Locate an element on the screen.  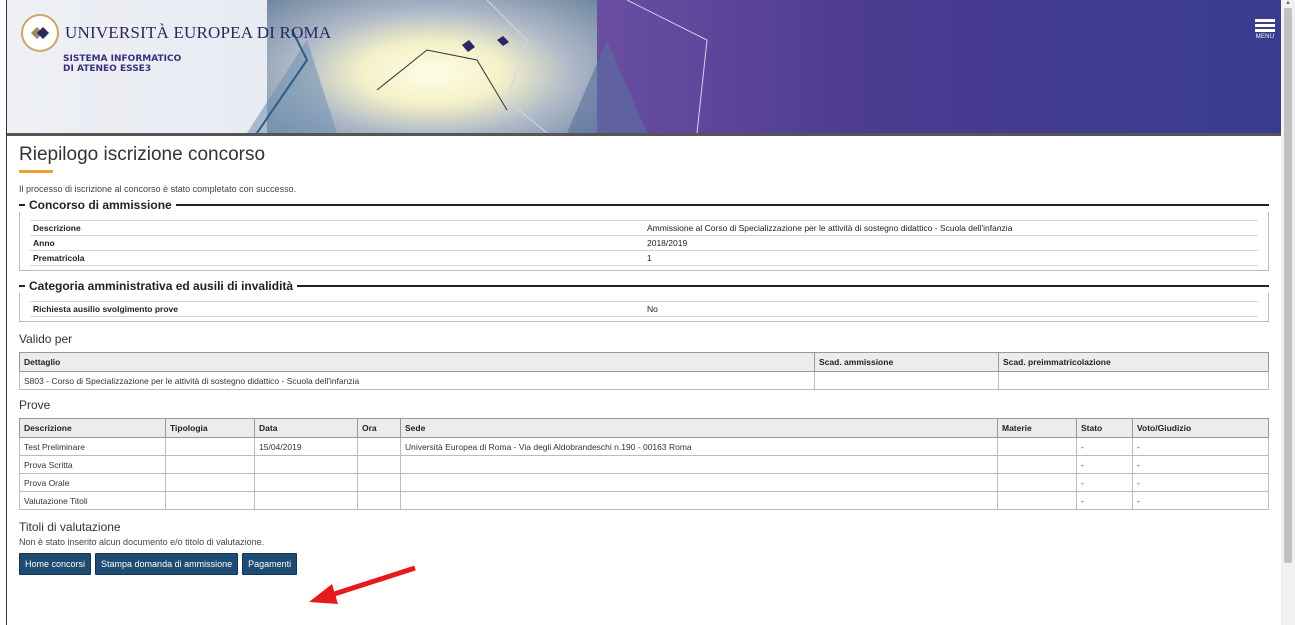
university-logo: UNIVERSITÀ EUROPEA DI ROMA is located at coordinates (176, 33).